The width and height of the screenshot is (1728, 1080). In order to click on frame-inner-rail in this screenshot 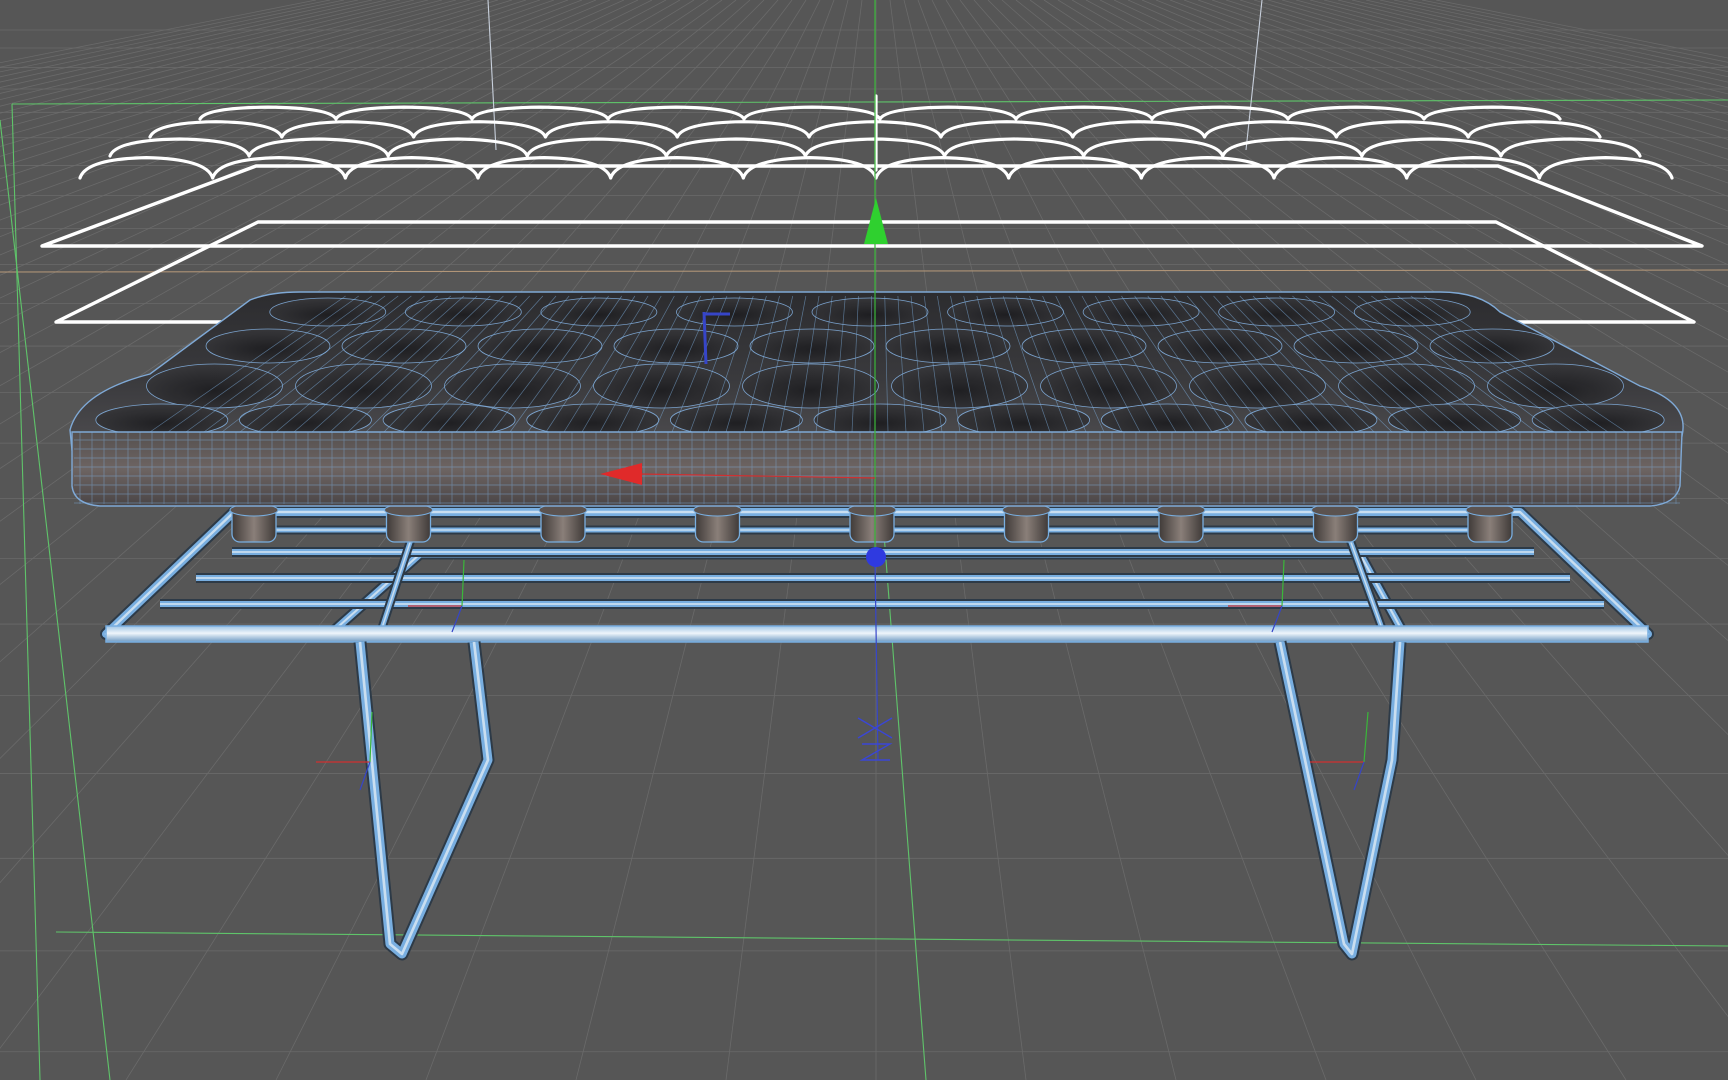, I will do `click(867, 593)`.